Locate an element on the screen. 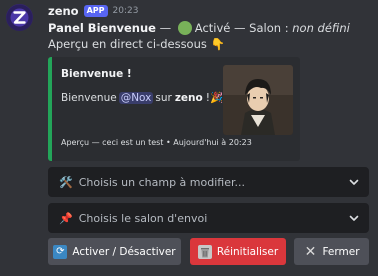 This screenshot has width=378, height=276. refresh-icon: ⟳ is located at coordinates (60, 251).